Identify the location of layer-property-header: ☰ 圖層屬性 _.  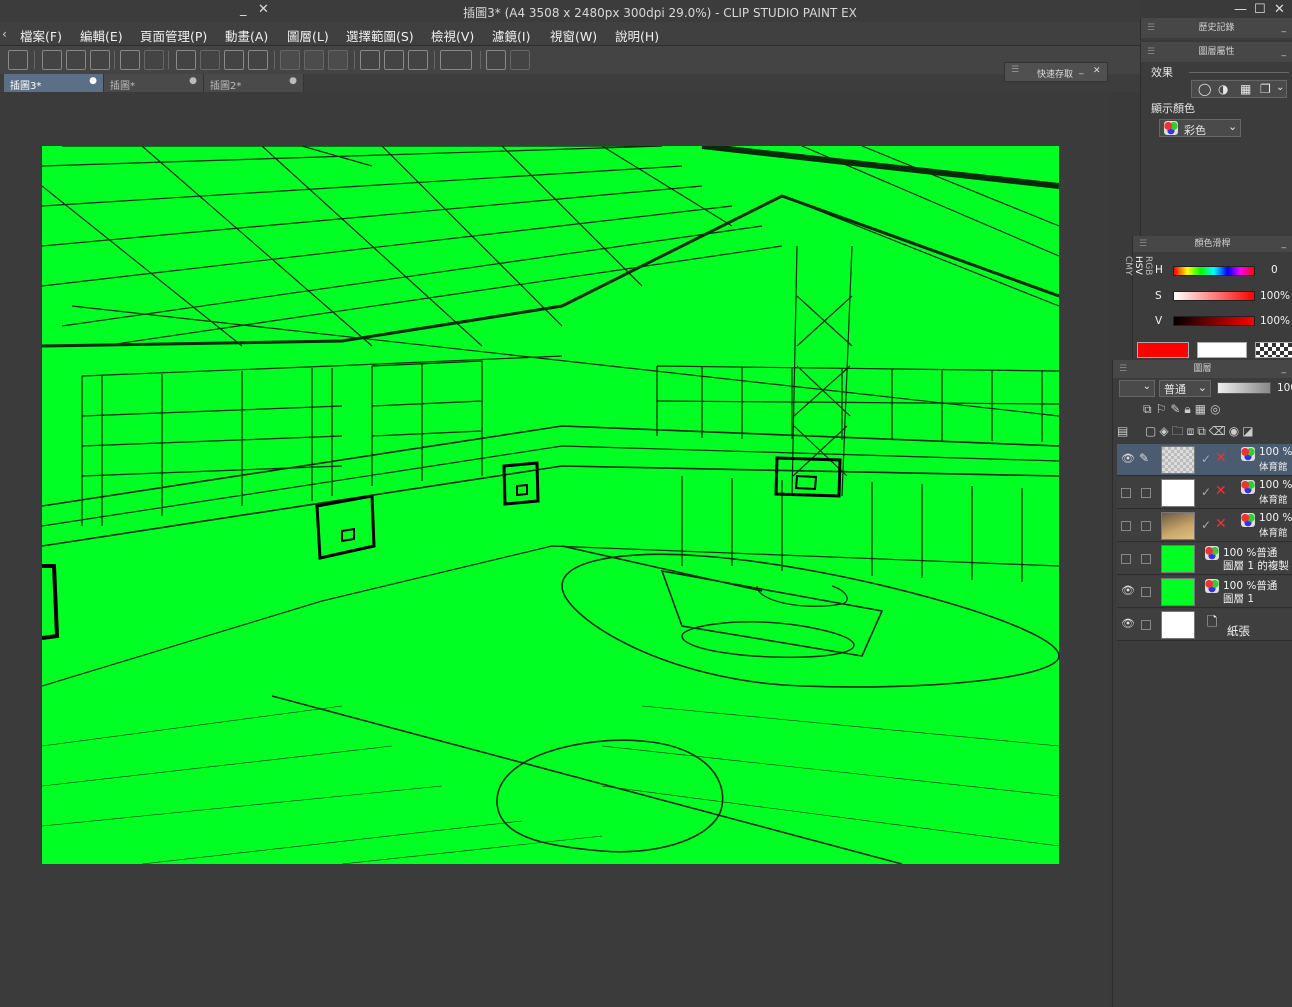
(1216, 52).